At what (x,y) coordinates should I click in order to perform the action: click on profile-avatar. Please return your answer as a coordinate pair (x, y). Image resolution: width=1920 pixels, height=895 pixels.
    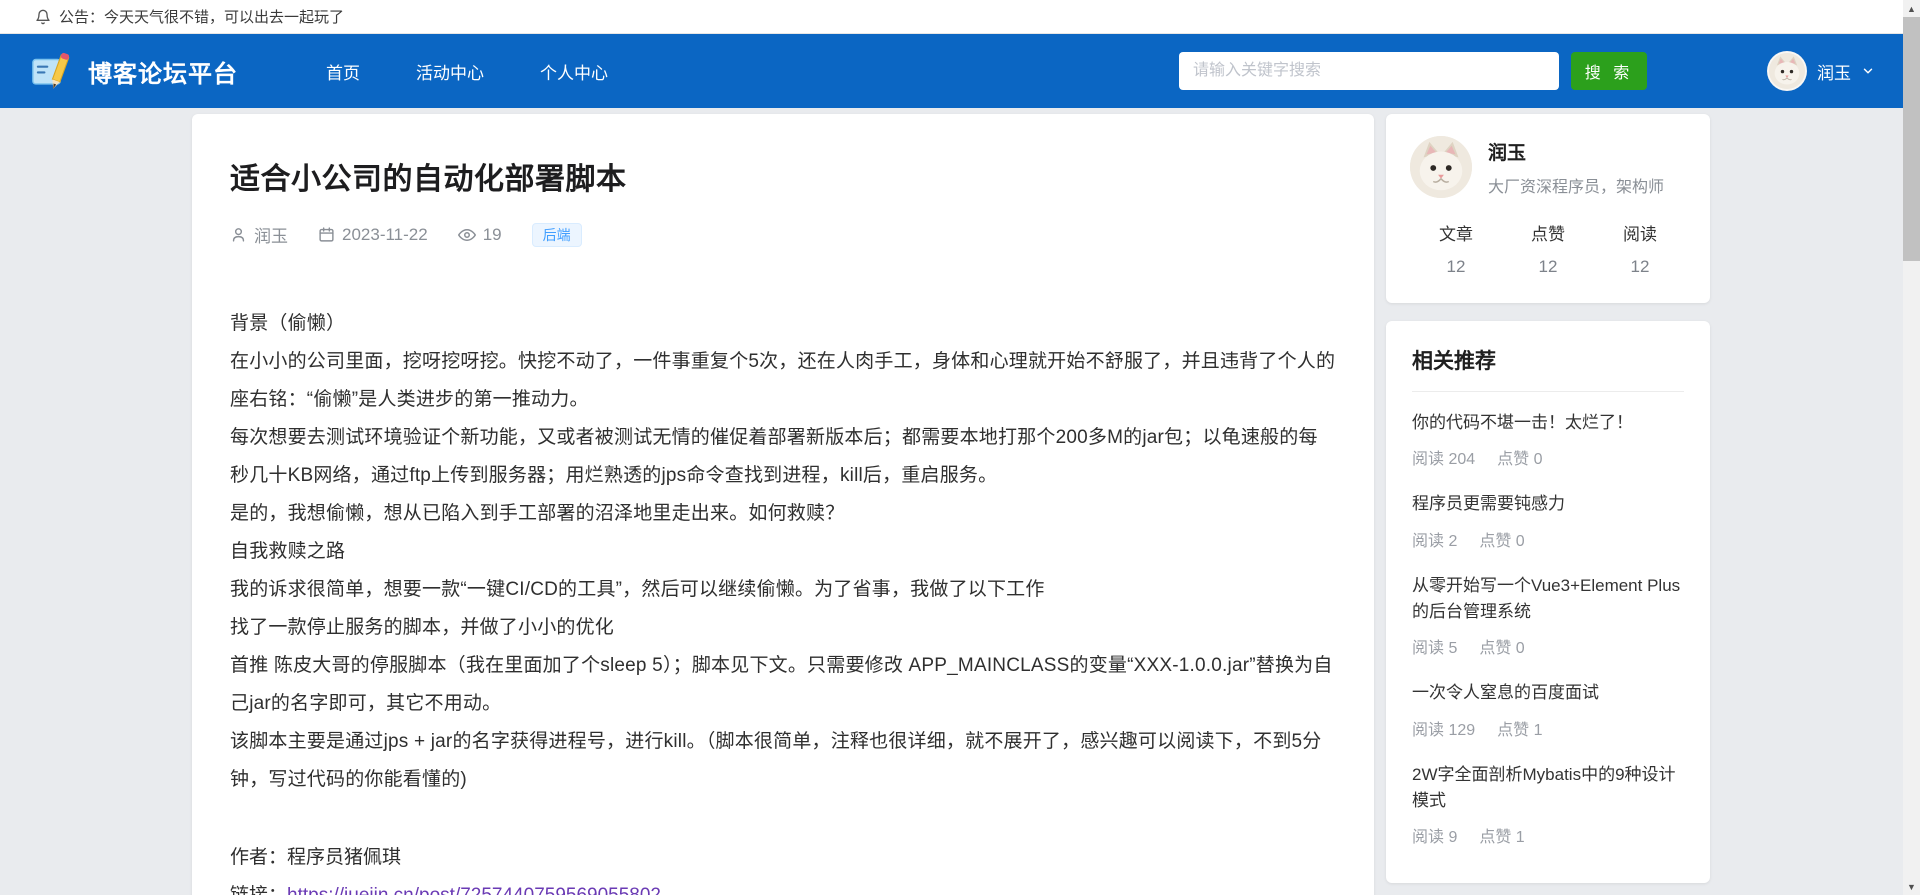
    Looking at the image, I should click on (1441, 167).